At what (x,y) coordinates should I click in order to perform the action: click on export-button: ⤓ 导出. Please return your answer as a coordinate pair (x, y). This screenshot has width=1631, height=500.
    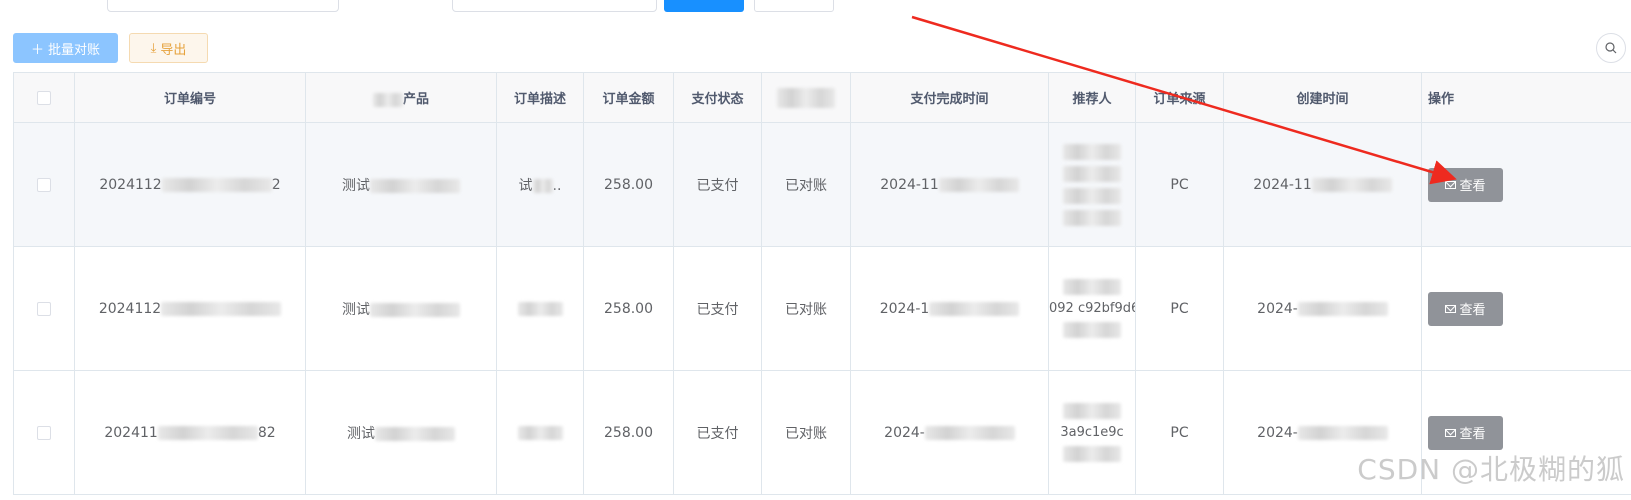
    Looking at the image, I should click on (168, 48).